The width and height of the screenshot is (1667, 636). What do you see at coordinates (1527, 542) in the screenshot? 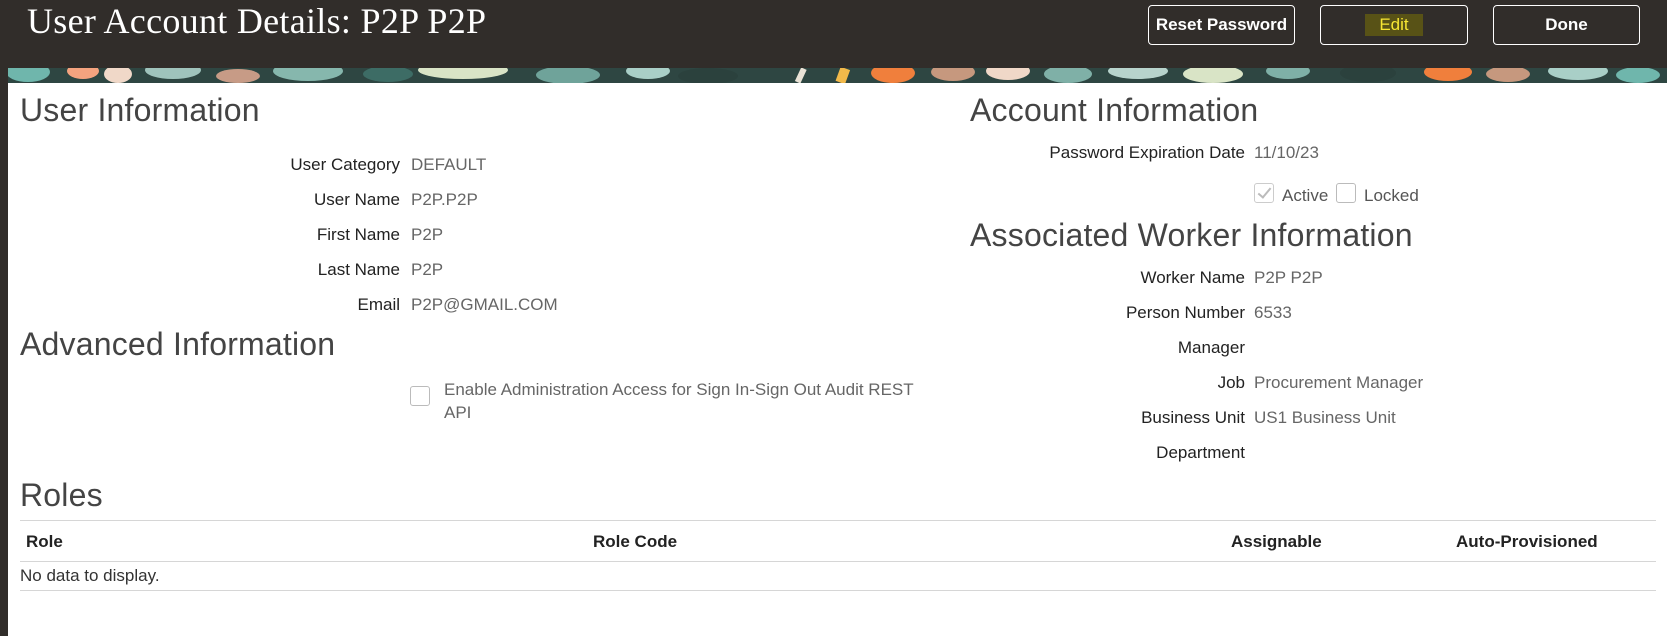
I see `column-header-auto-provisioned: Auto-Provisioned` at bounding box center [1527, 542].